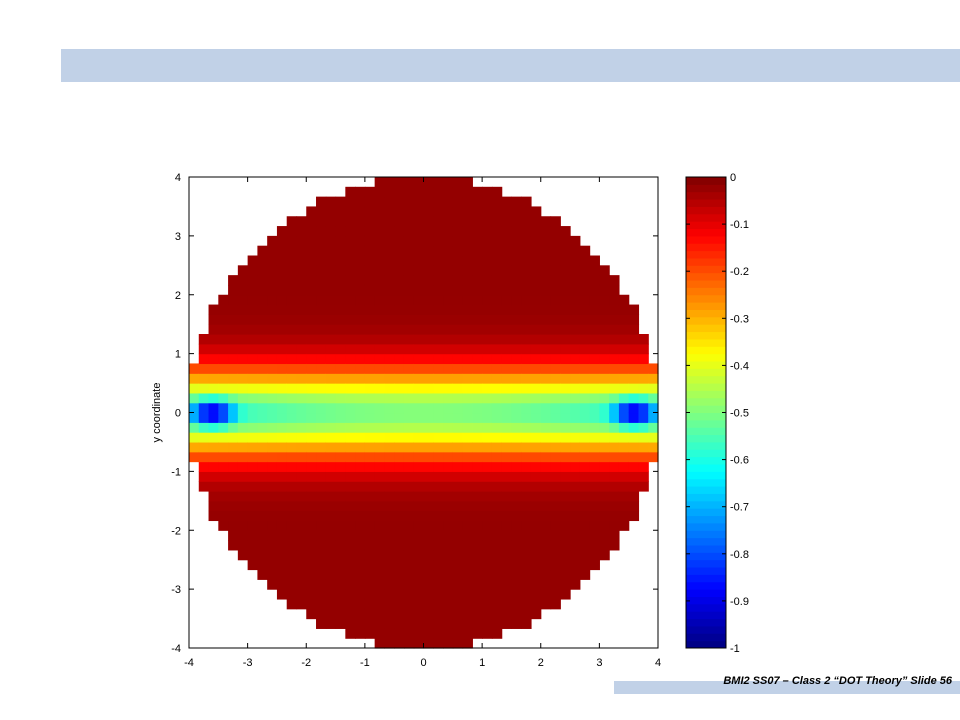  Describe the element at coordinates (178, 355) in the screenshot. I see `y-tick-label: 1` at that location.